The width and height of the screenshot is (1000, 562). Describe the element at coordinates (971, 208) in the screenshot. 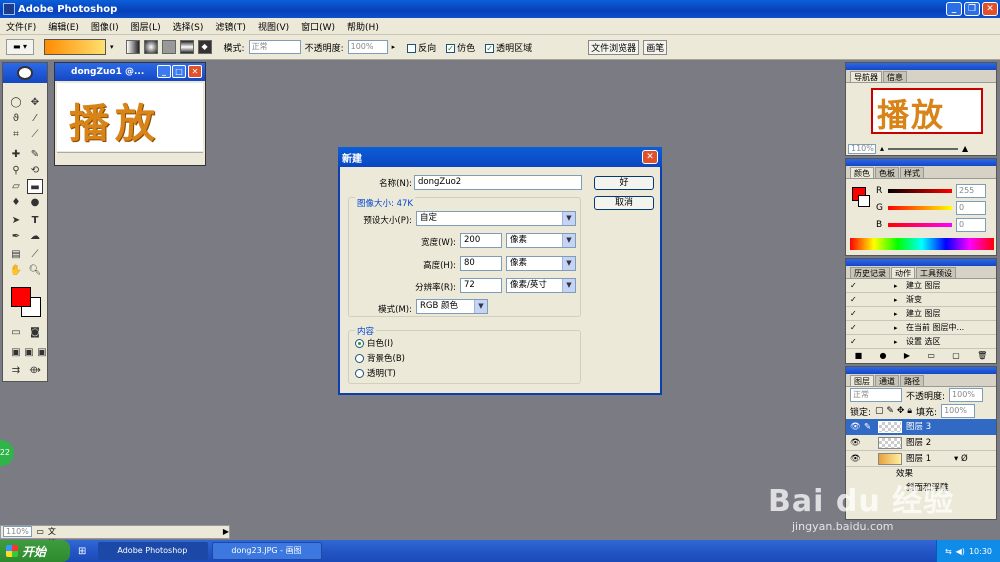

I see `g-field: 0` at that location.